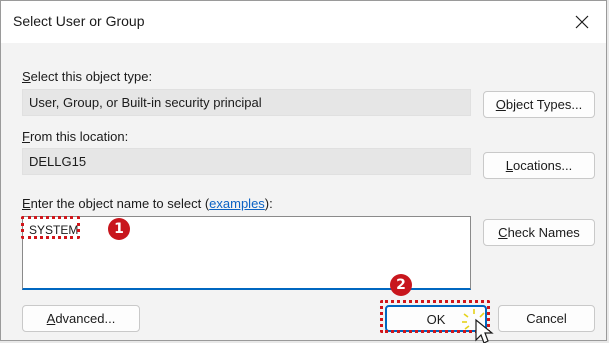 The width and height of the screenshot is (609, 343). I want to click on close-icon, so click(582, 22).